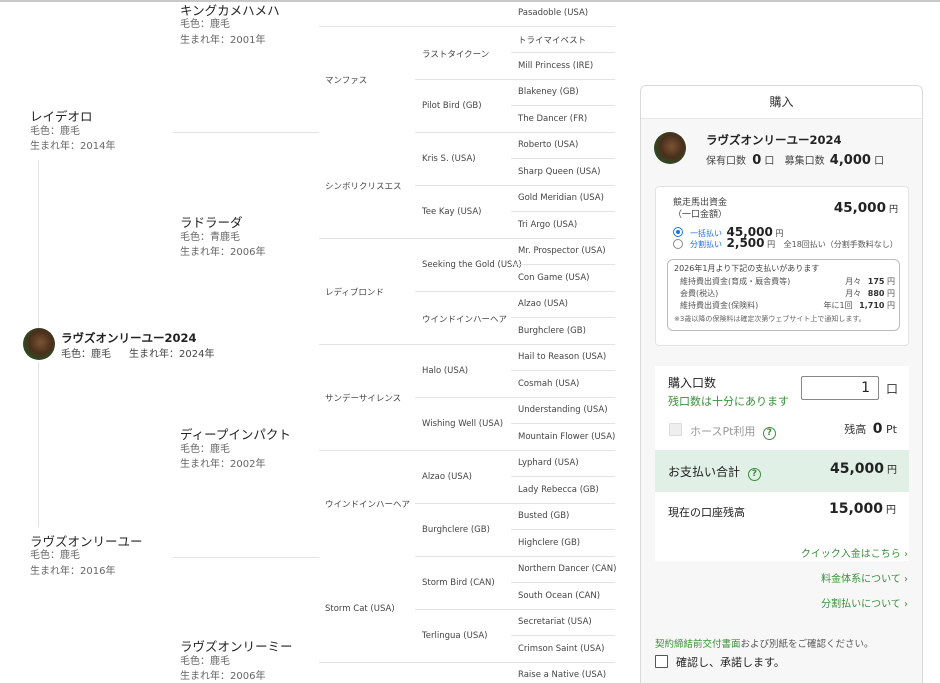 This screenshot has width=940, height=683. Describe the element at coordinates (552, 40) in the screenshot. I see `gen5-name: トライマイベスト` at that location.